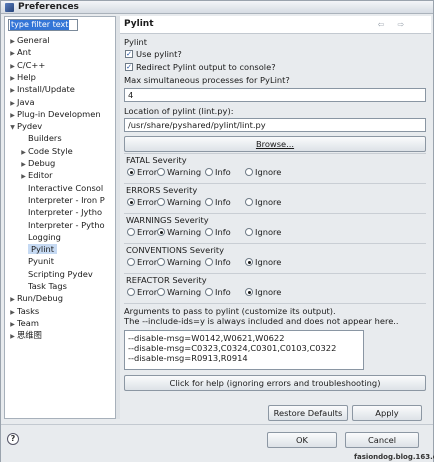 The width and height of the screenshot is (434, 462). I want to click on tree-item: Interpreter - Jytho, so click(60, 212).